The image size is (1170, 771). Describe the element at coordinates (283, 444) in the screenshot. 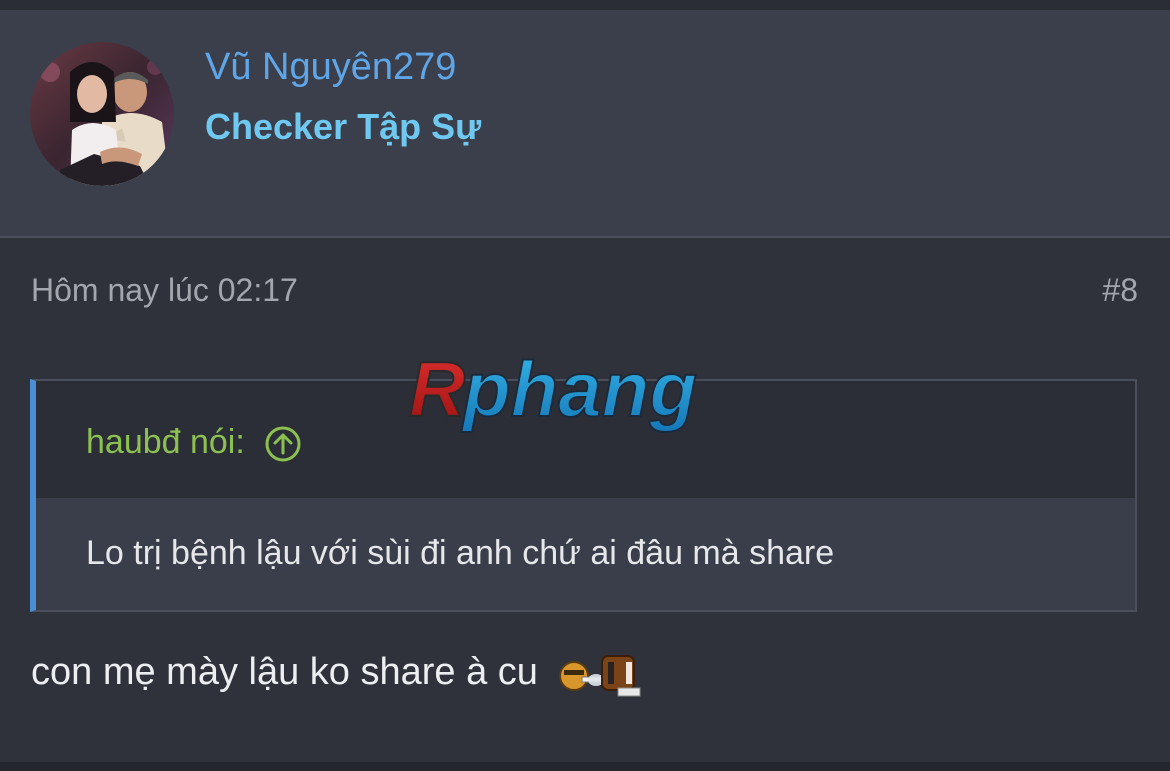

I see `arrow-up-circle-icon` at that location.